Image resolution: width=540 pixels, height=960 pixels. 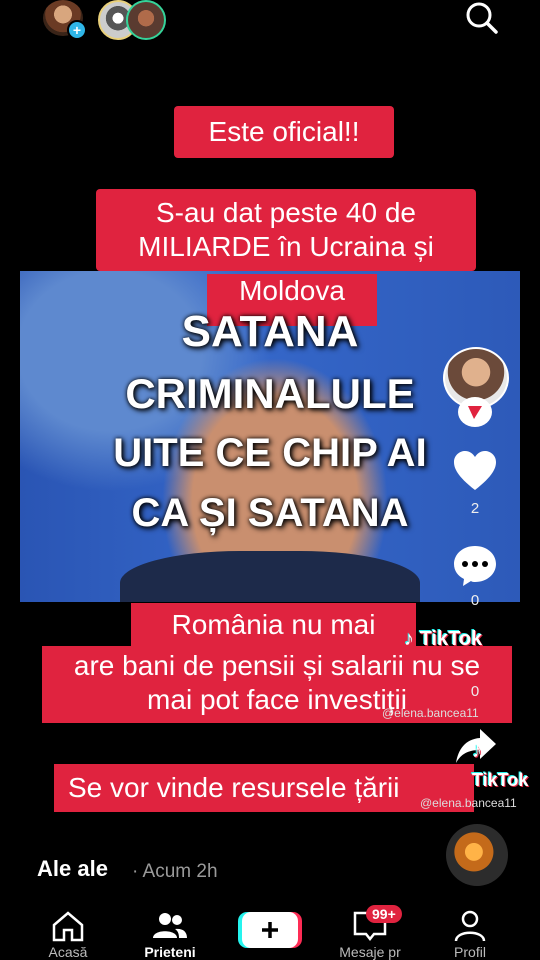 I want to click on messages-badge: 99+, so click(x=384, y=914).